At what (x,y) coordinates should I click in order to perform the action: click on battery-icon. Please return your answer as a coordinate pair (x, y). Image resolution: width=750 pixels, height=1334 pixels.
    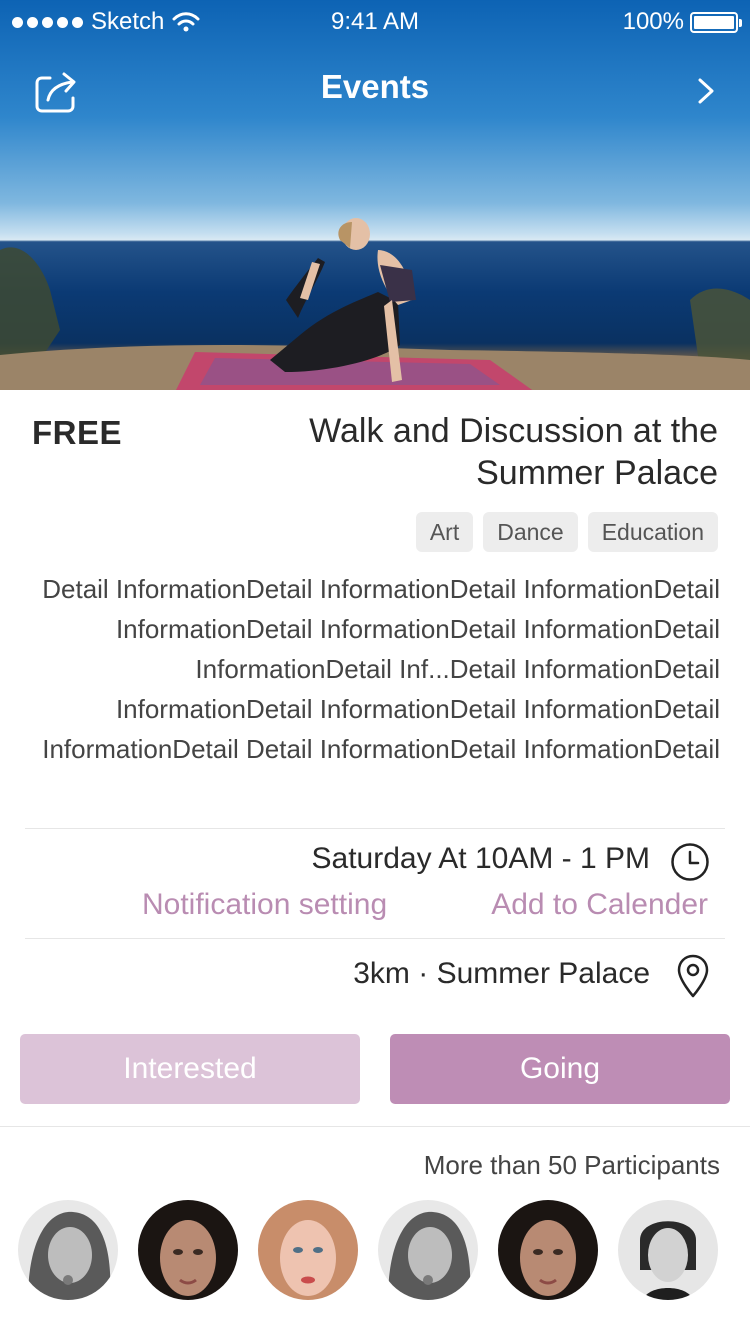
    Looking at the image, I should click on (716, 22).